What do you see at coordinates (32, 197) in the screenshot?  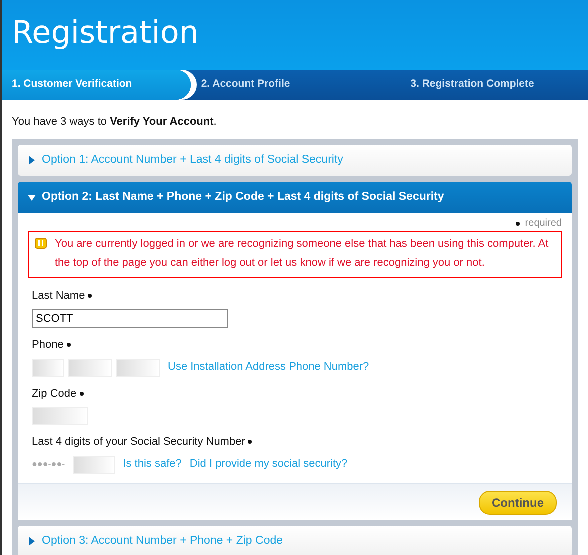 I see `caret-down-icon` at bounding box center [32, 197].